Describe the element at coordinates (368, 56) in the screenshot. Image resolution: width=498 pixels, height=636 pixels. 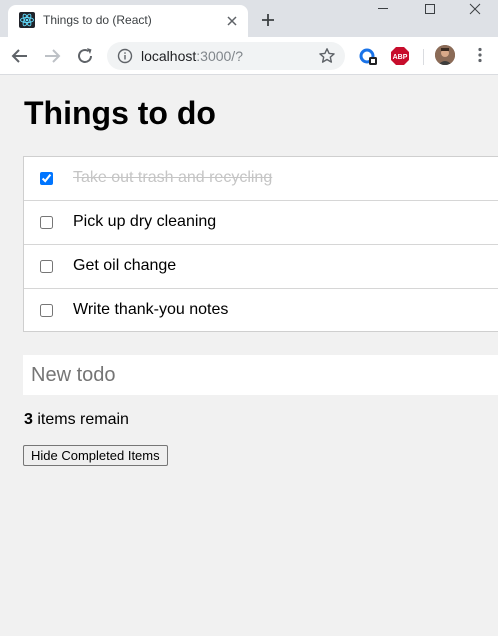
I see `extension-icon` at that location.